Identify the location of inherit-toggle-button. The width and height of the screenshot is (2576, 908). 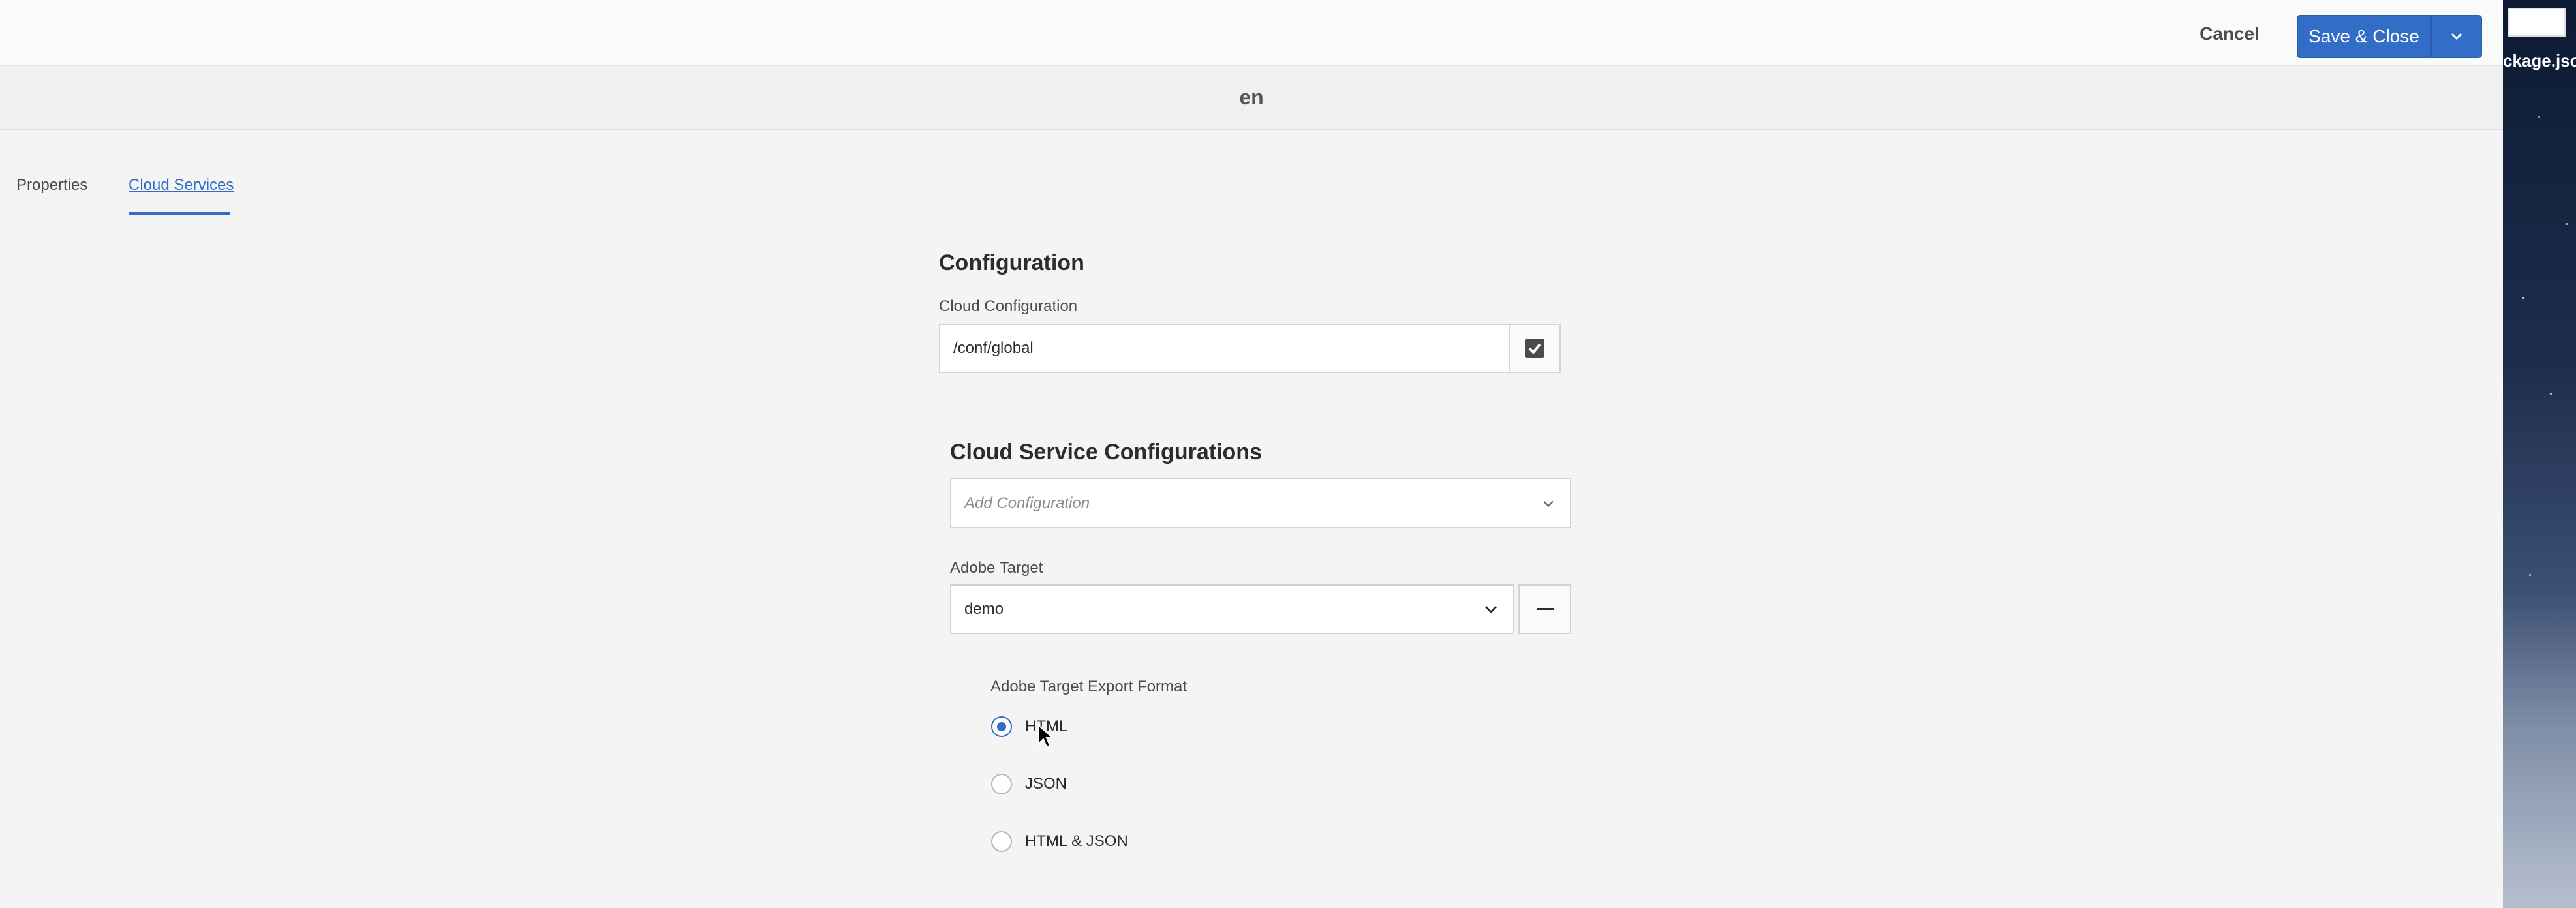
(1535, 348).